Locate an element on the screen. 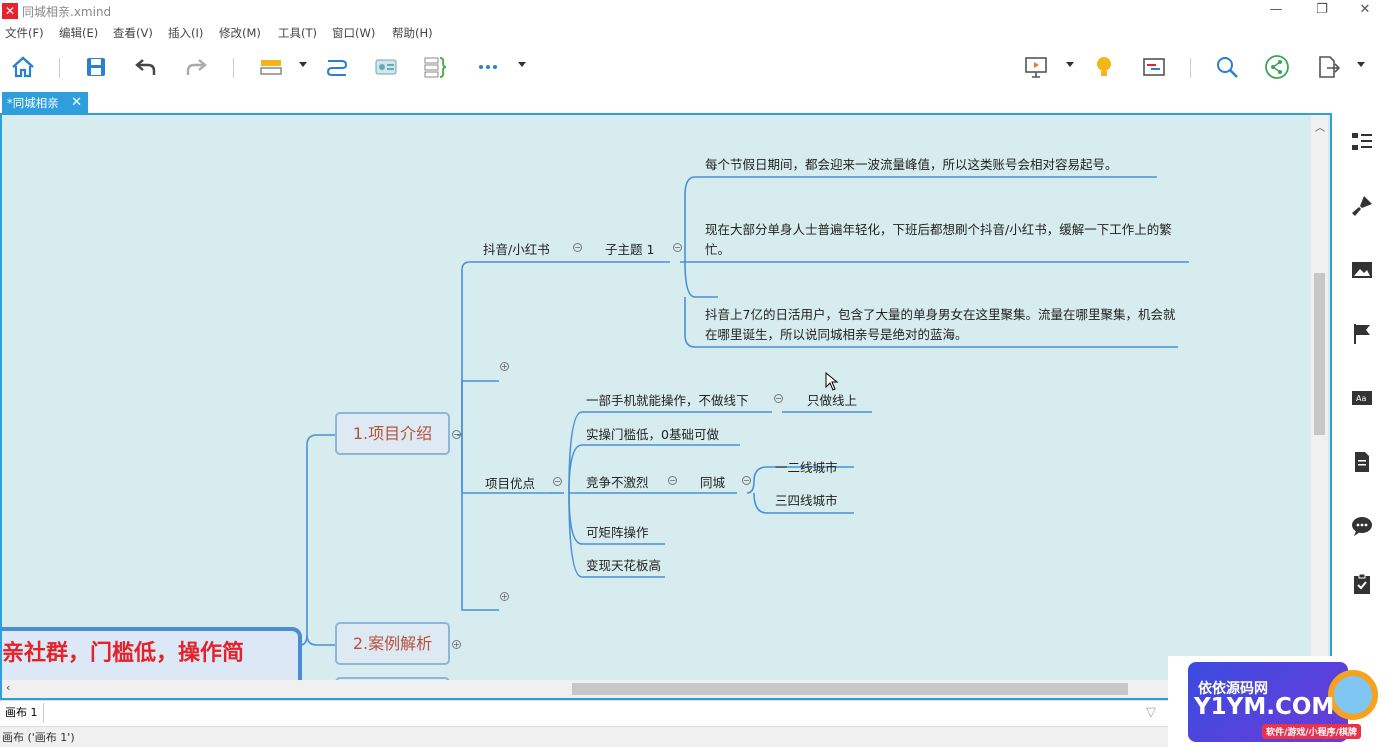  menu-file: 文件(F) is located at coordinates (24, 33).